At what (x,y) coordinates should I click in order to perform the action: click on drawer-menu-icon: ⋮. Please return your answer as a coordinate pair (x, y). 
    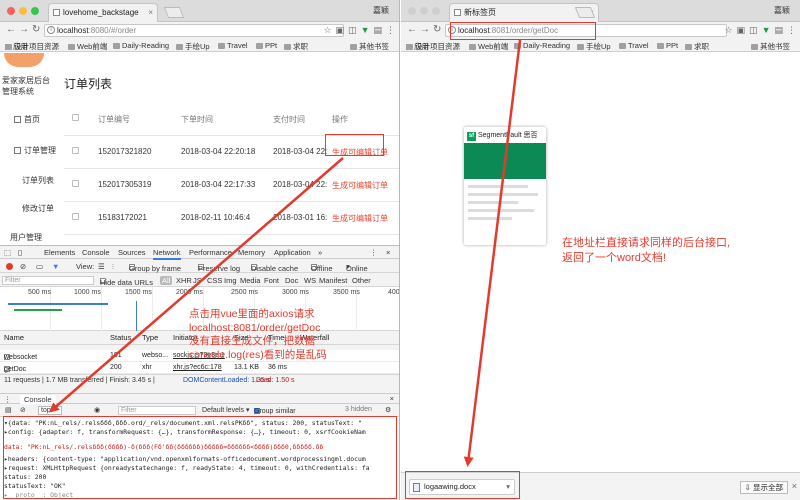
    Looking at the image, I should click on (8, 399).